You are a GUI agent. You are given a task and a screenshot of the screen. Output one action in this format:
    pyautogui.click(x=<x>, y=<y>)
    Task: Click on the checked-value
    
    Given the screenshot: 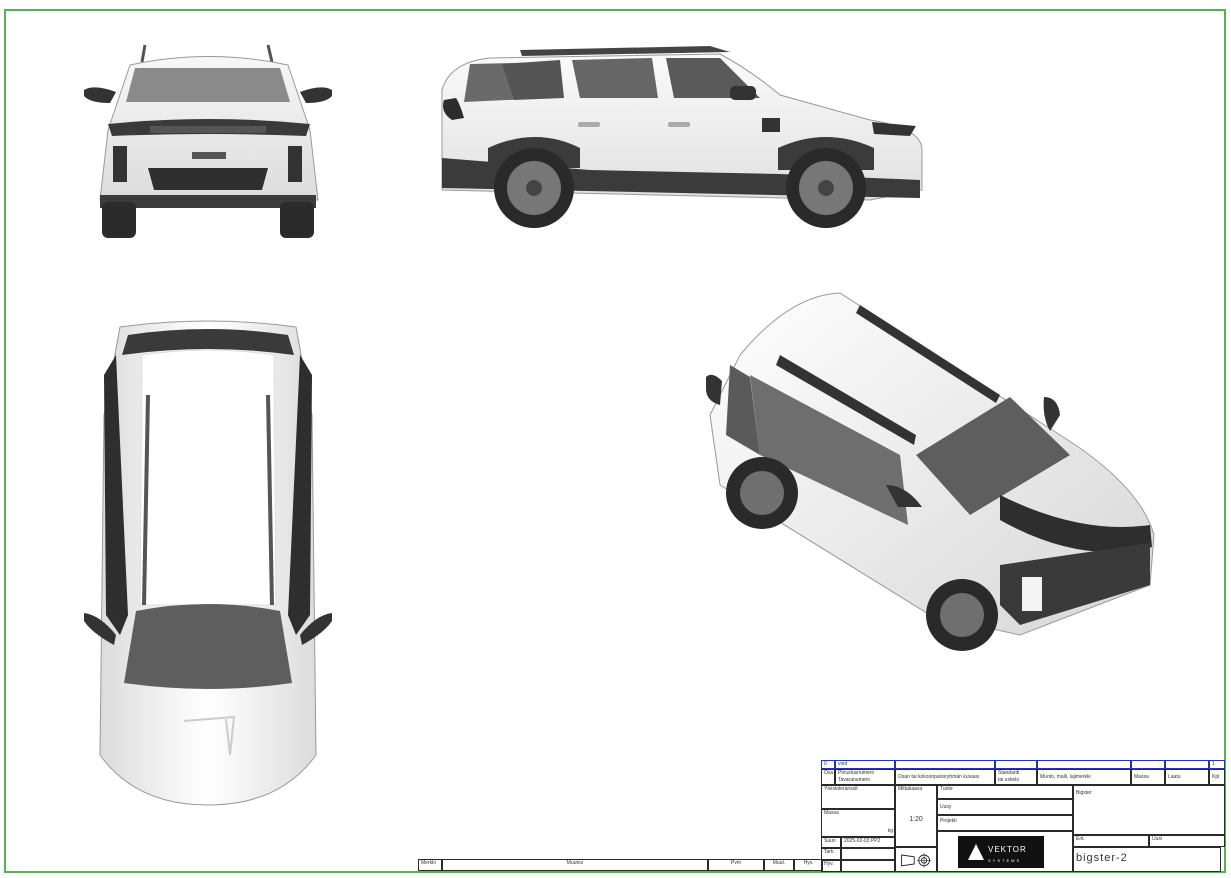 What is the action you would take?
    pyautogui.click(x=868, y=854)
    